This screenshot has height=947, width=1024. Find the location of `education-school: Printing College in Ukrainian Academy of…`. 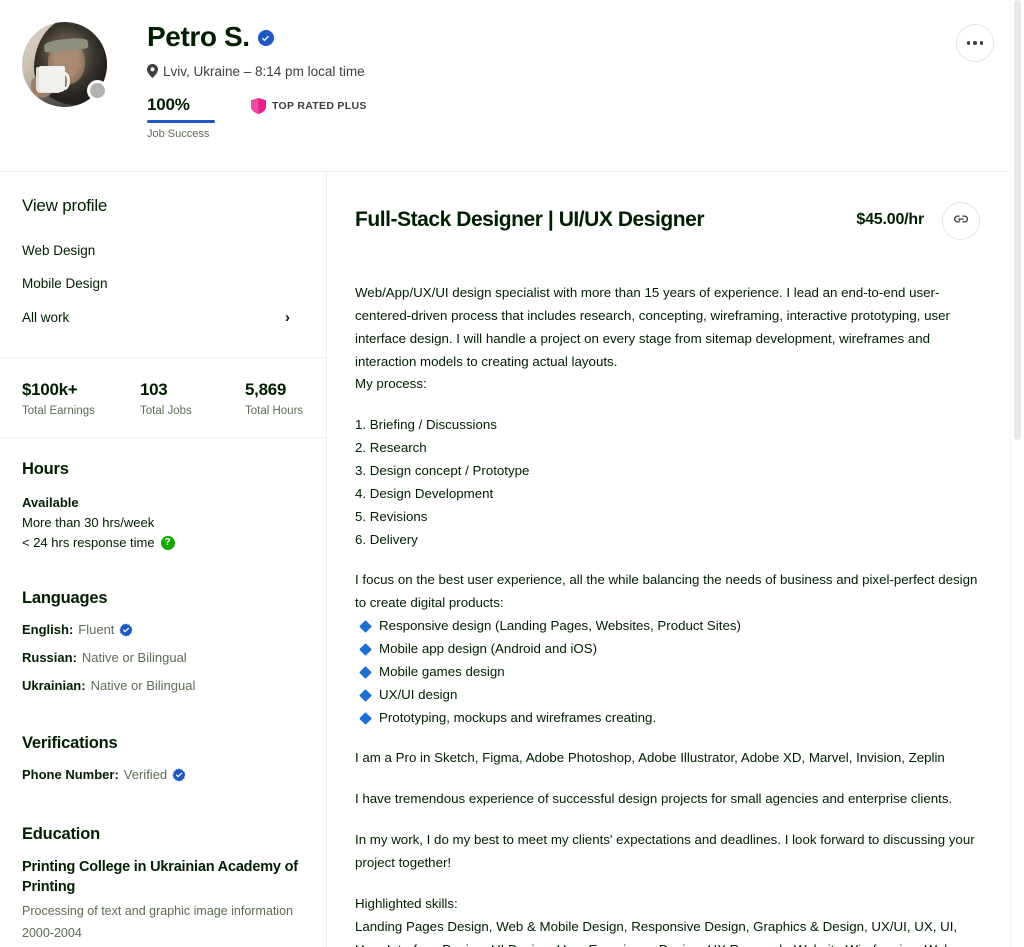

education-school: Printing College in Ukrainian Academy of… is located at coordinates (160, 877).